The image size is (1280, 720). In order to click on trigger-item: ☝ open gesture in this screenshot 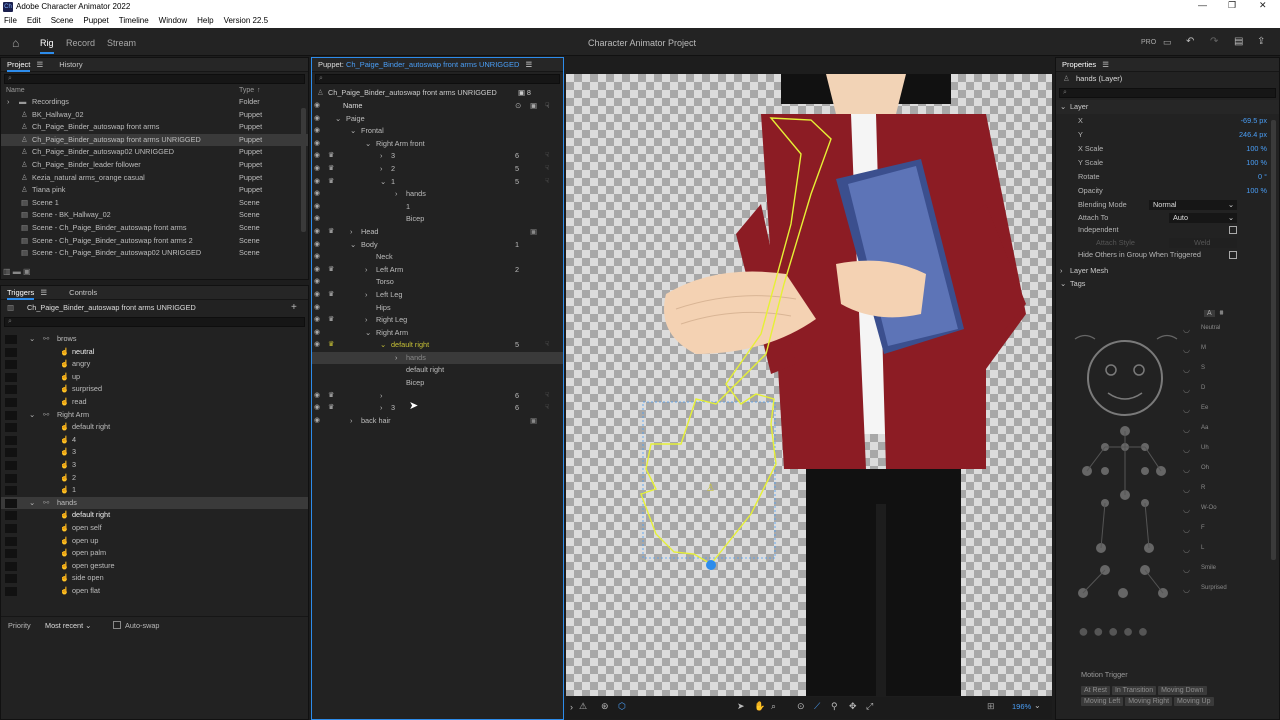, I will do `click(154, 566)`.